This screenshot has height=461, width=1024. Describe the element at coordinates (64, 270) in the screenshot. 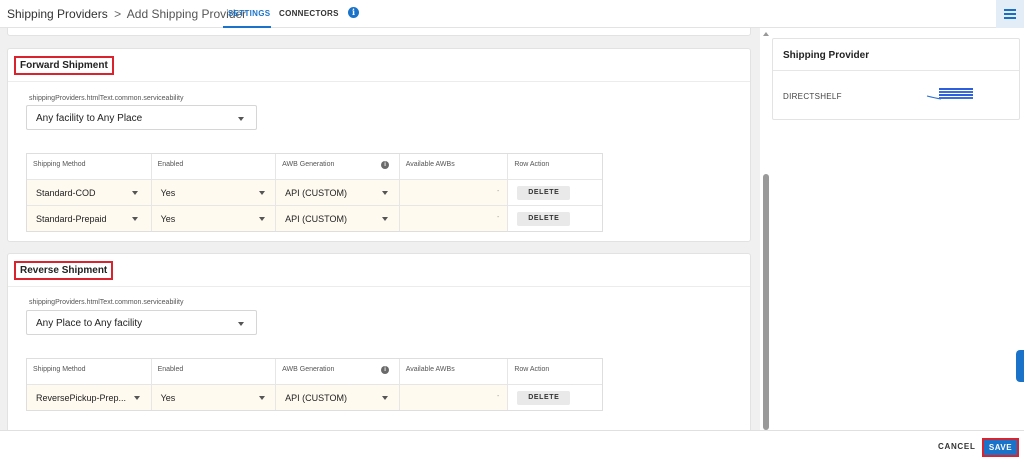

I see `reverse-shipment-title: Reverse Shipment` at that location.